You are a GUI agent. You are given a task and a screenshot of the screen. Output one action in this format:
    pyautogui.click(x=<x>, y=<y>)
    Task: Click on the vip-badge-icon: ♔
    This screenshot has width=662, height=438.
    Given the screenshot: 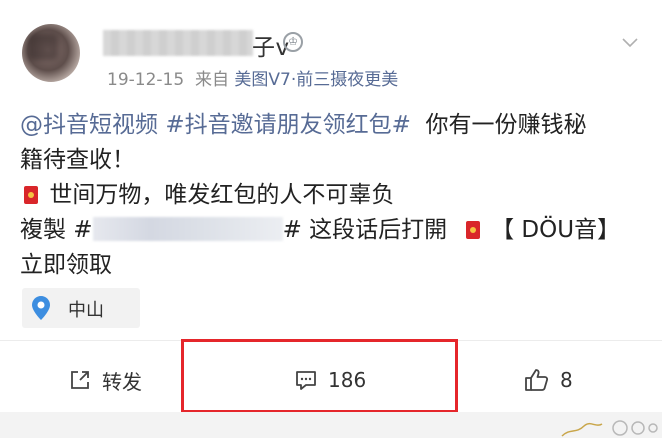 What is the action you would take?
    pyautogui.click(x=293, y=42)
    